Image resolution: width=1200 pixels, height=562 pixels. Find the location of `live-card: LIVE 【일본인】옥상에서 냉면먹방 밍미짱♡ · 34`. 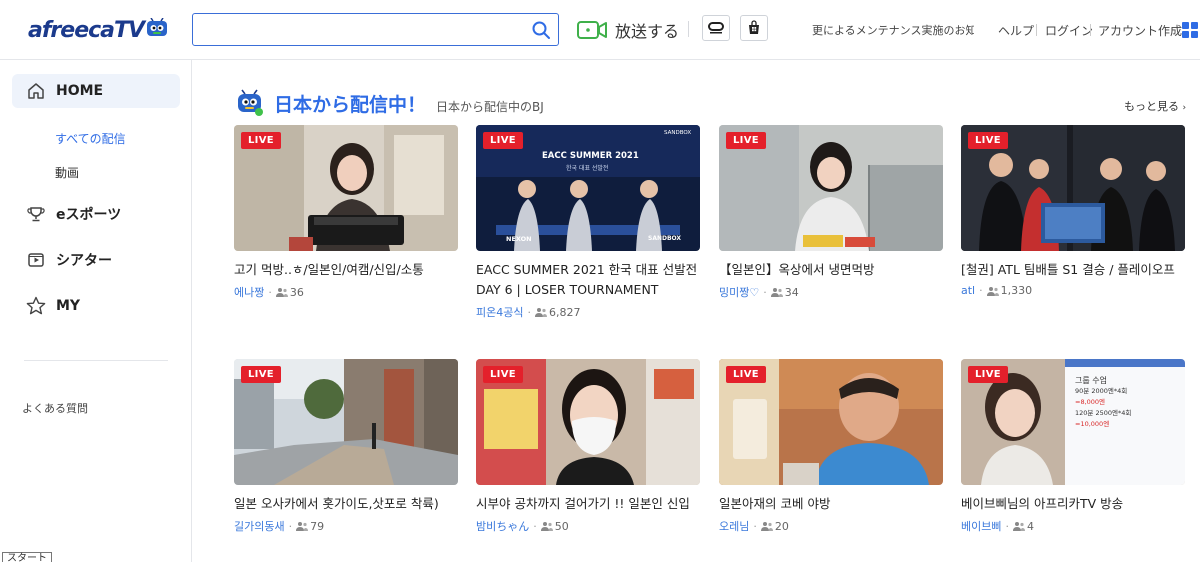

live-card: LIVE 【일본인】옥상에서 냉면먹방 밍미짱♡ · 34 is located at coordinates (831, 212).